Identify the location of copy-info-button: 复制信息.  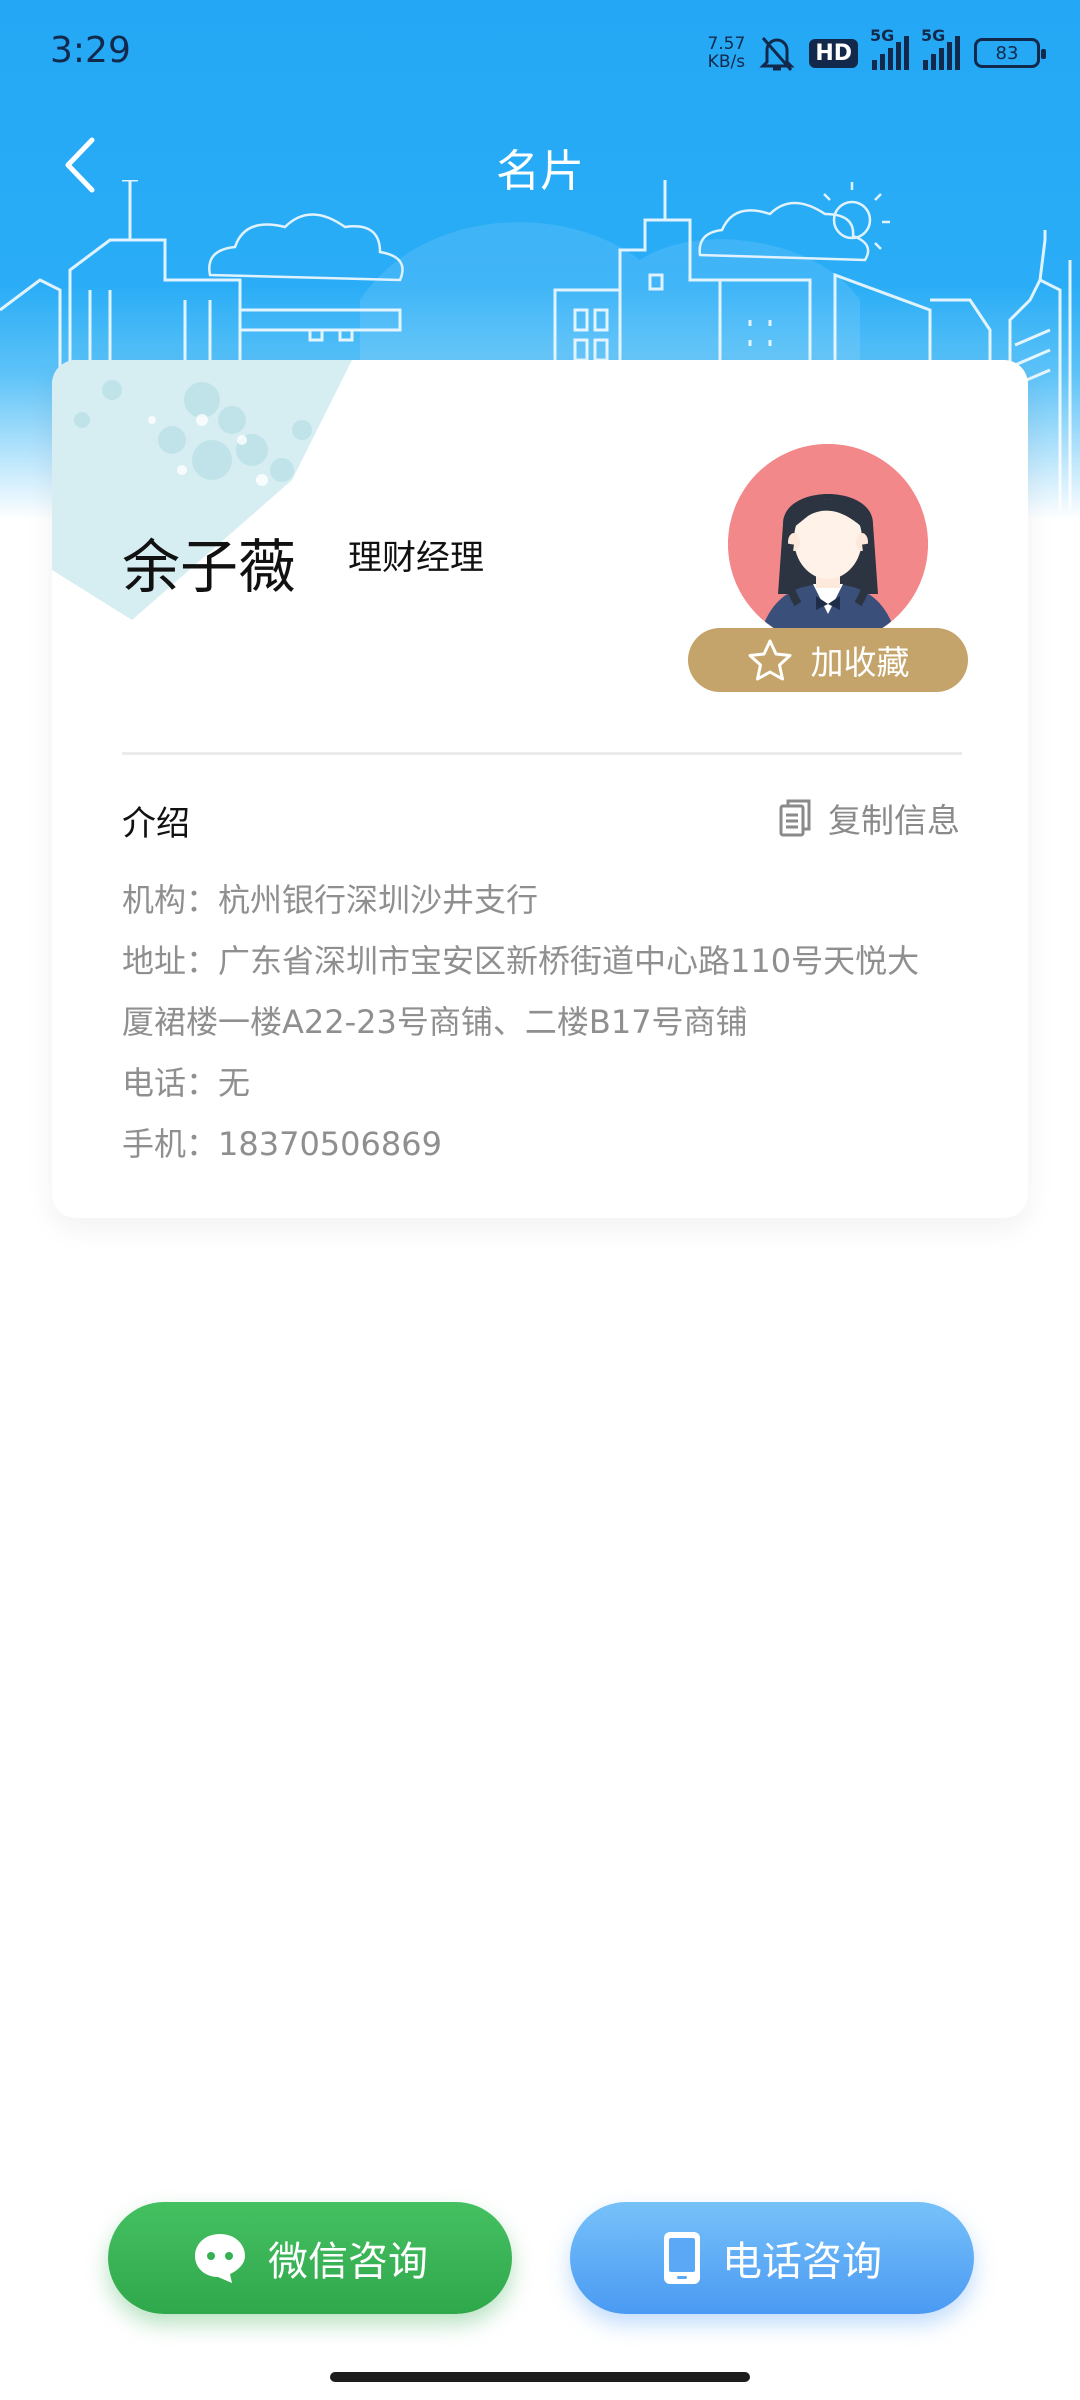
(869, 818).